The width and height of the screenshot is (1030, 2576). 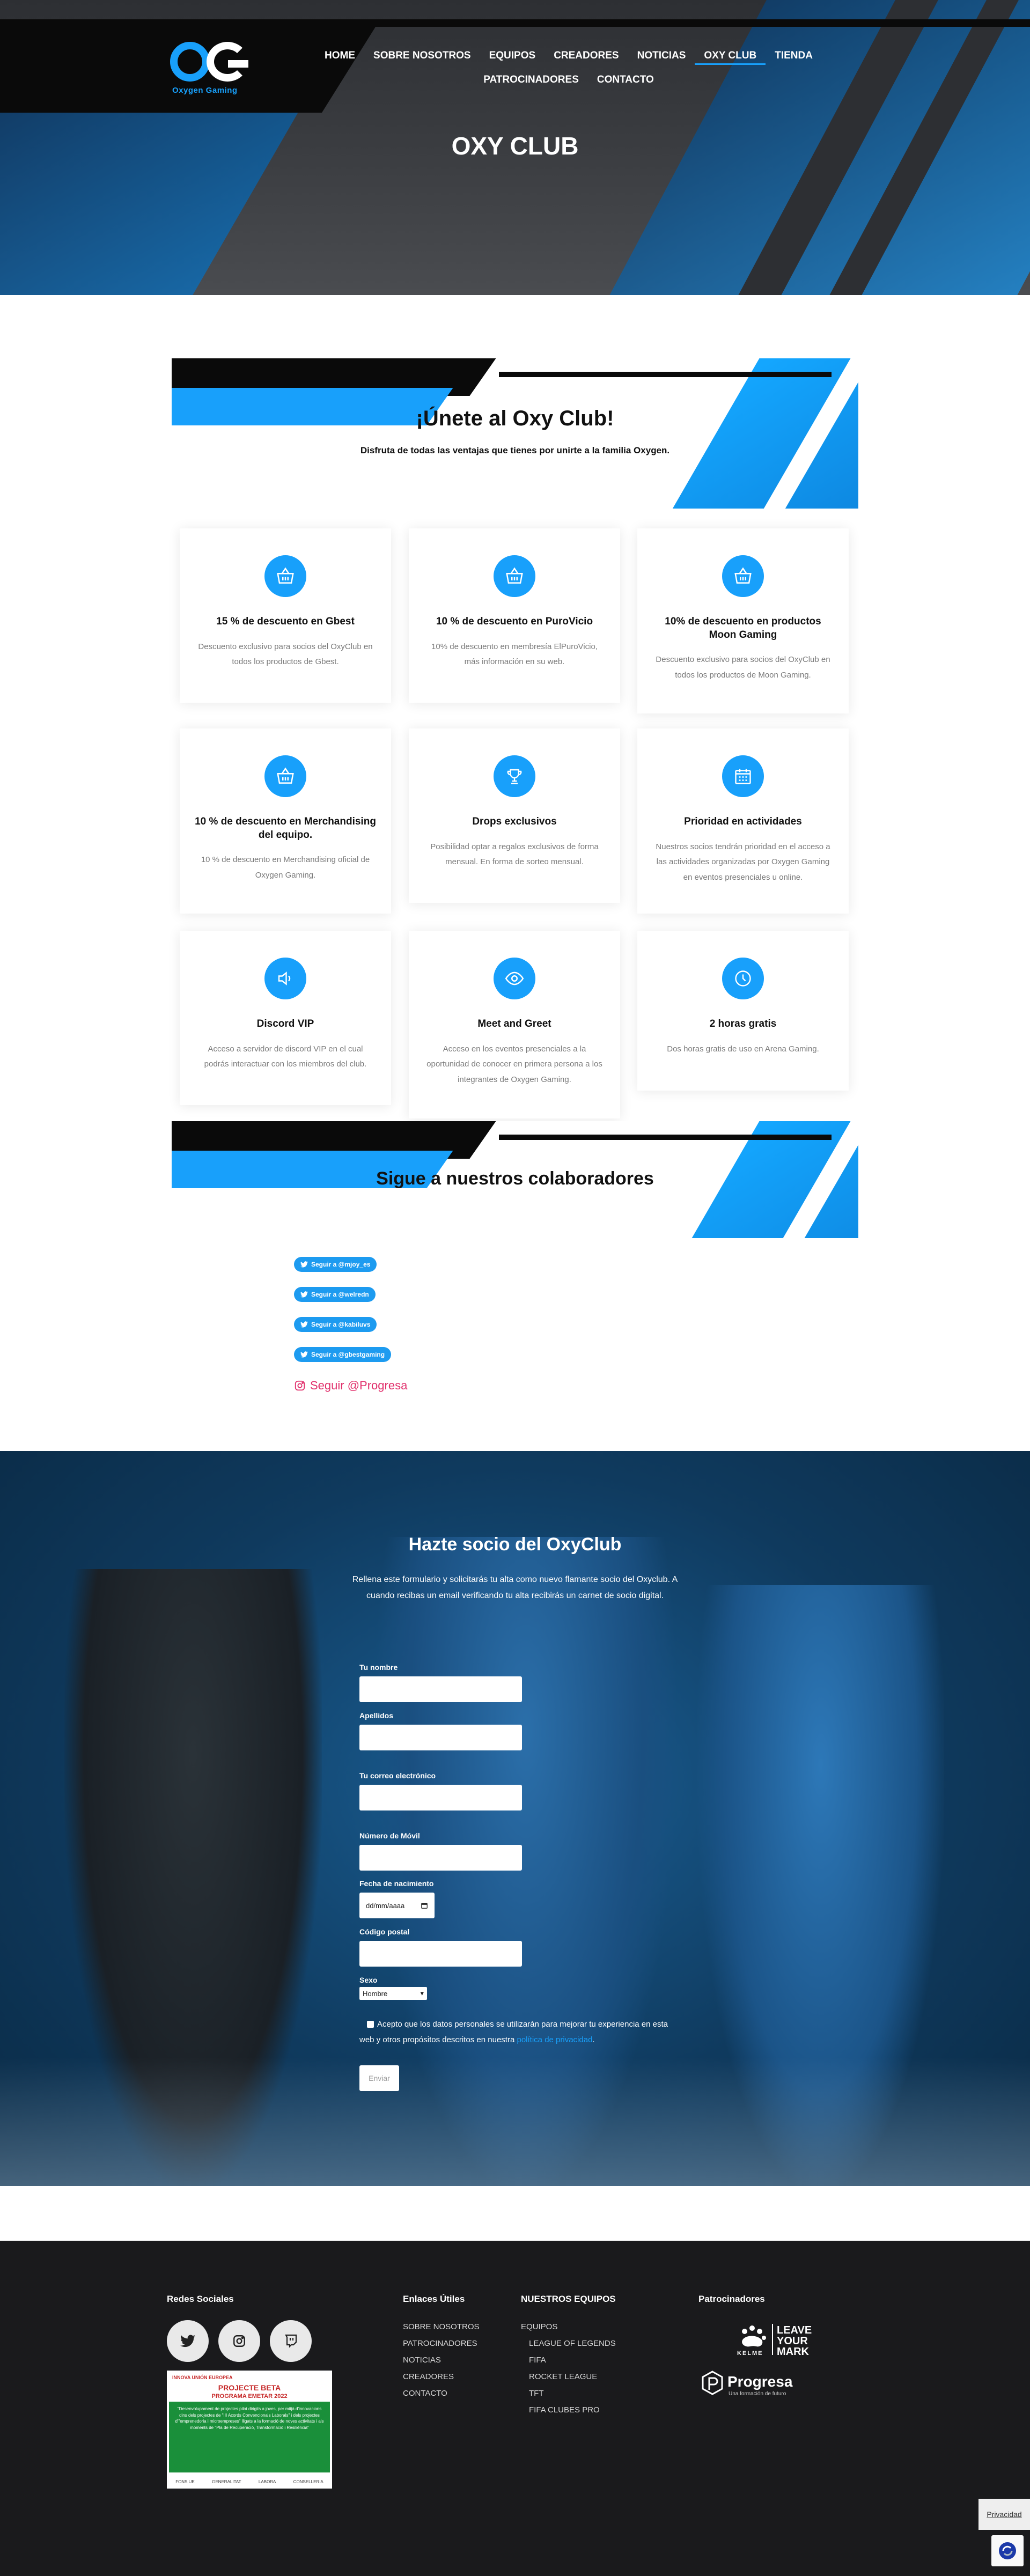 I want to click on twitter-follow-button: Seguir a @gbestgaming, so click(x=343, y=1354).